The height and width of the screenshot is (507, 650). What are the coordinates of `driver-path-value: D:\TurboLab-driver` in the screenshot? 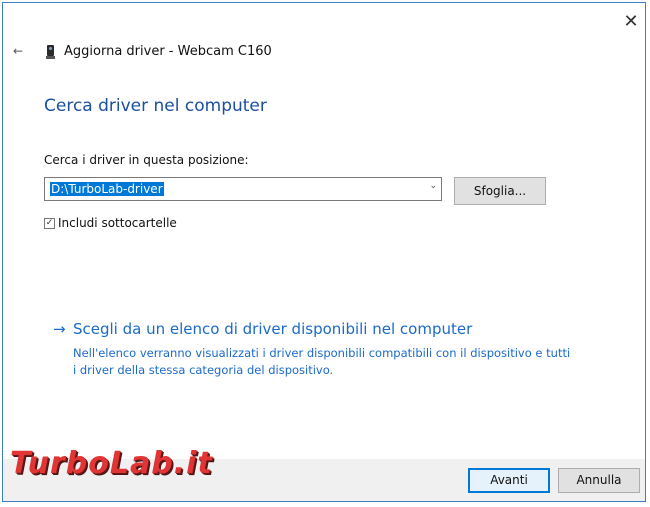 It's located at (107, 189).